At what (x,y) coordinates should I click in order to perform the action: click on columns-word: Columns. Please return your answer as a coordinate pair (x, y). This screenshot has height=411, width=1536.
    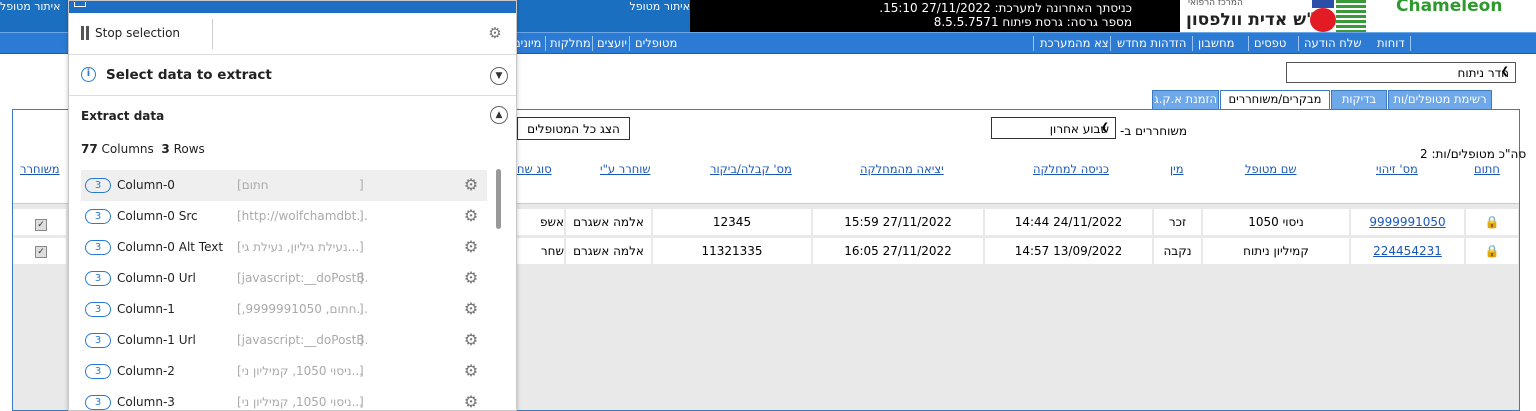
    Looking at the image, I should click on (127, 149).